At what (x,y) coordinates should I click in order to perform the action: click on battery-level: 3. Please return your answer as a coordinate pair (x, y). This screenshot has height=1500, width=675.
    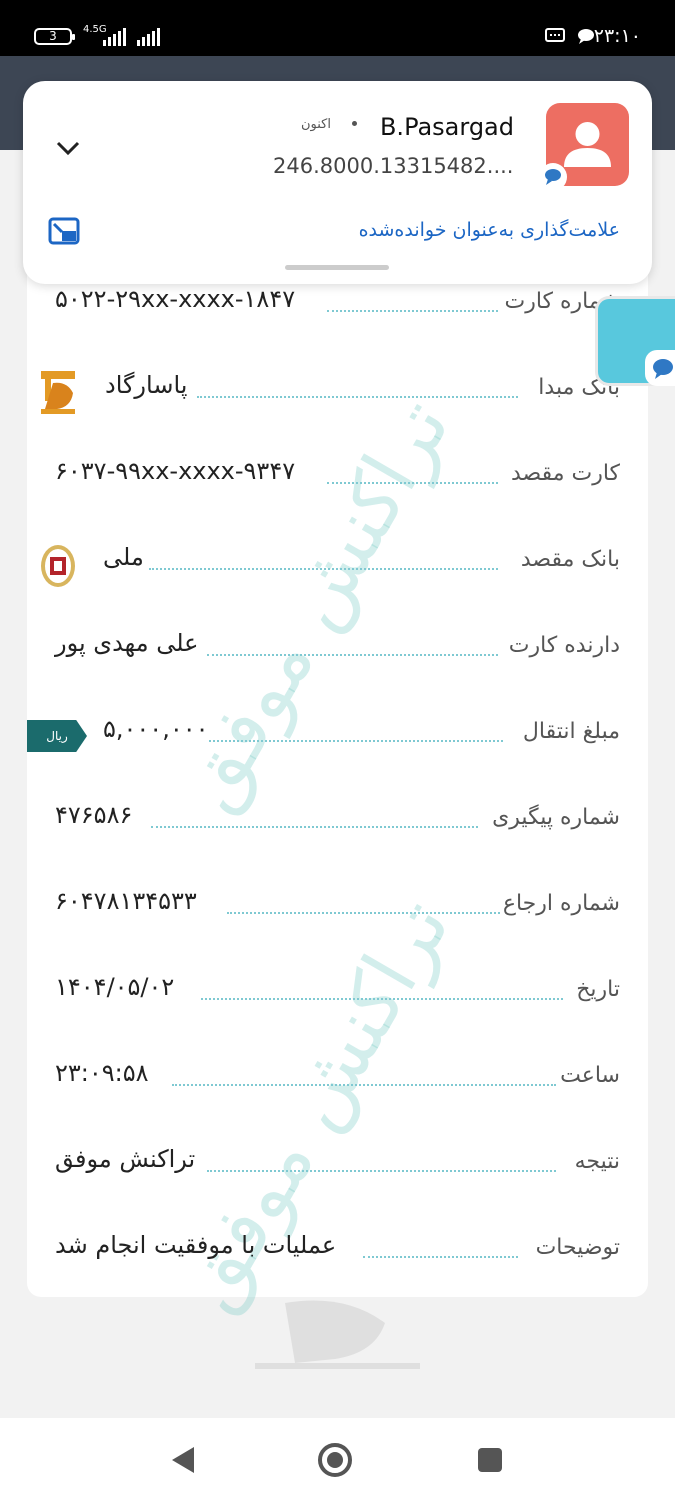
    Looking at the image, I should click on (53, 36).